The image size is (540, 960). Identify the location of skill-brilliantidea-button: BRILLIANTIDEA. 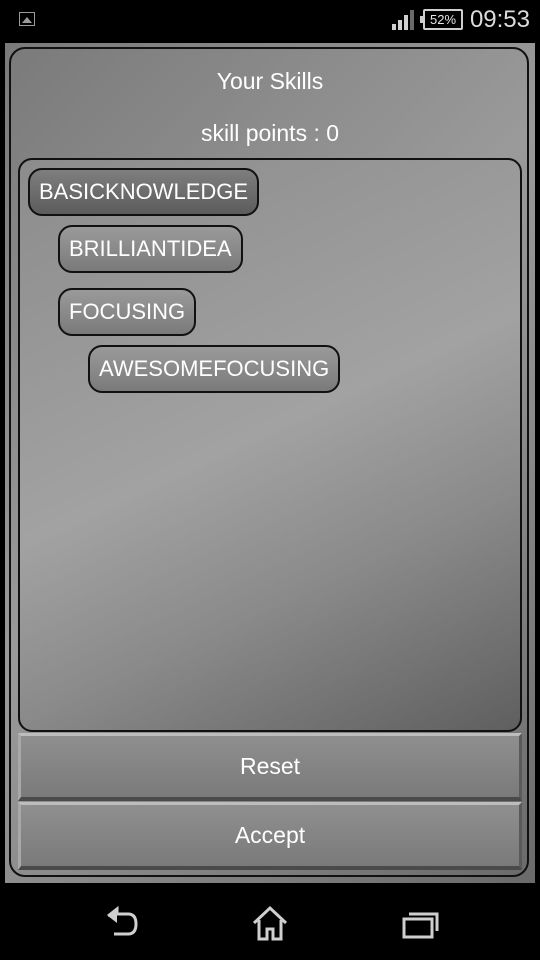
(150, 249).